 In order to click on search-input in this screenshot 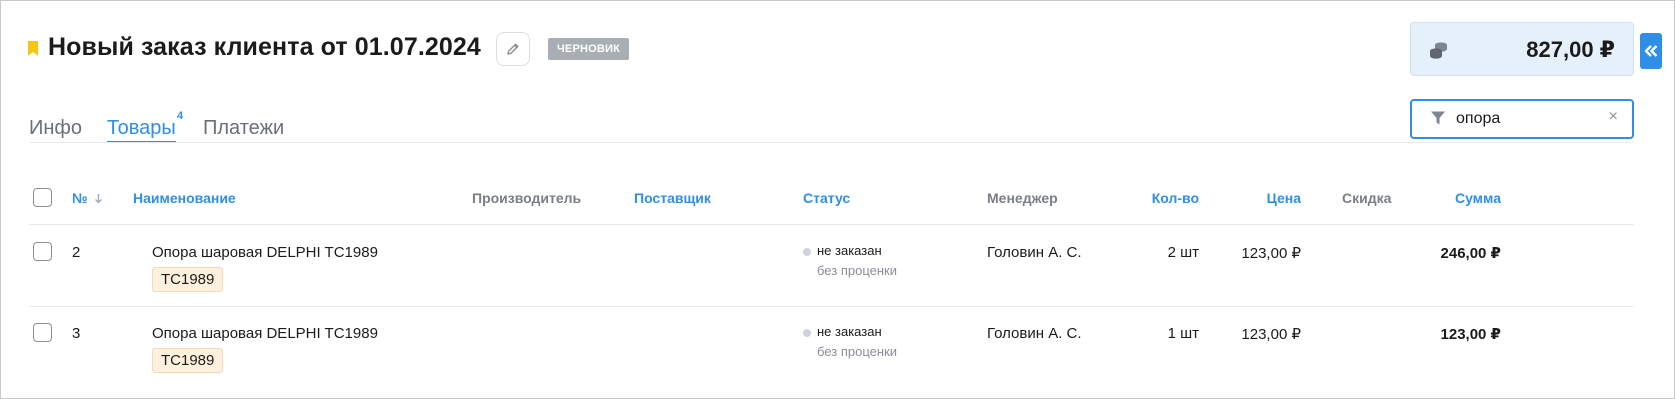, I will do `click(1526, 119)`.